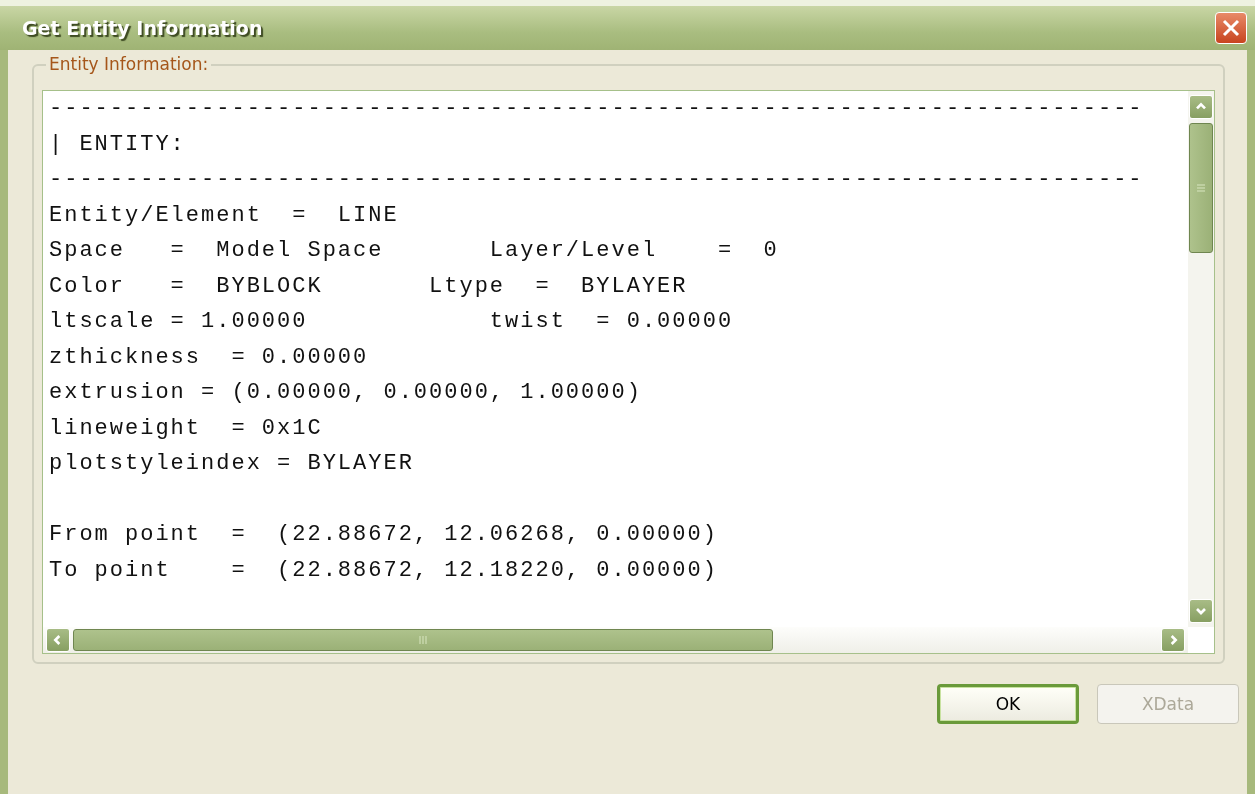 This screenshot has width=1255, height=794. I want to click on info-line: Space = Model Space Layer/Level = 0, so click(414, 251).